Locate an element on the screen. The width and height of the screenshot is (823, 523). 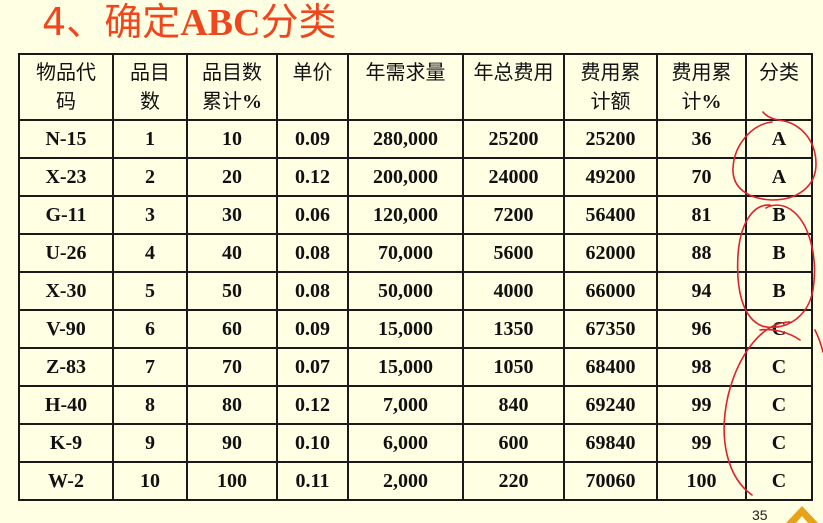
title-suffix: 分类 is located at coordinates (298, 22).